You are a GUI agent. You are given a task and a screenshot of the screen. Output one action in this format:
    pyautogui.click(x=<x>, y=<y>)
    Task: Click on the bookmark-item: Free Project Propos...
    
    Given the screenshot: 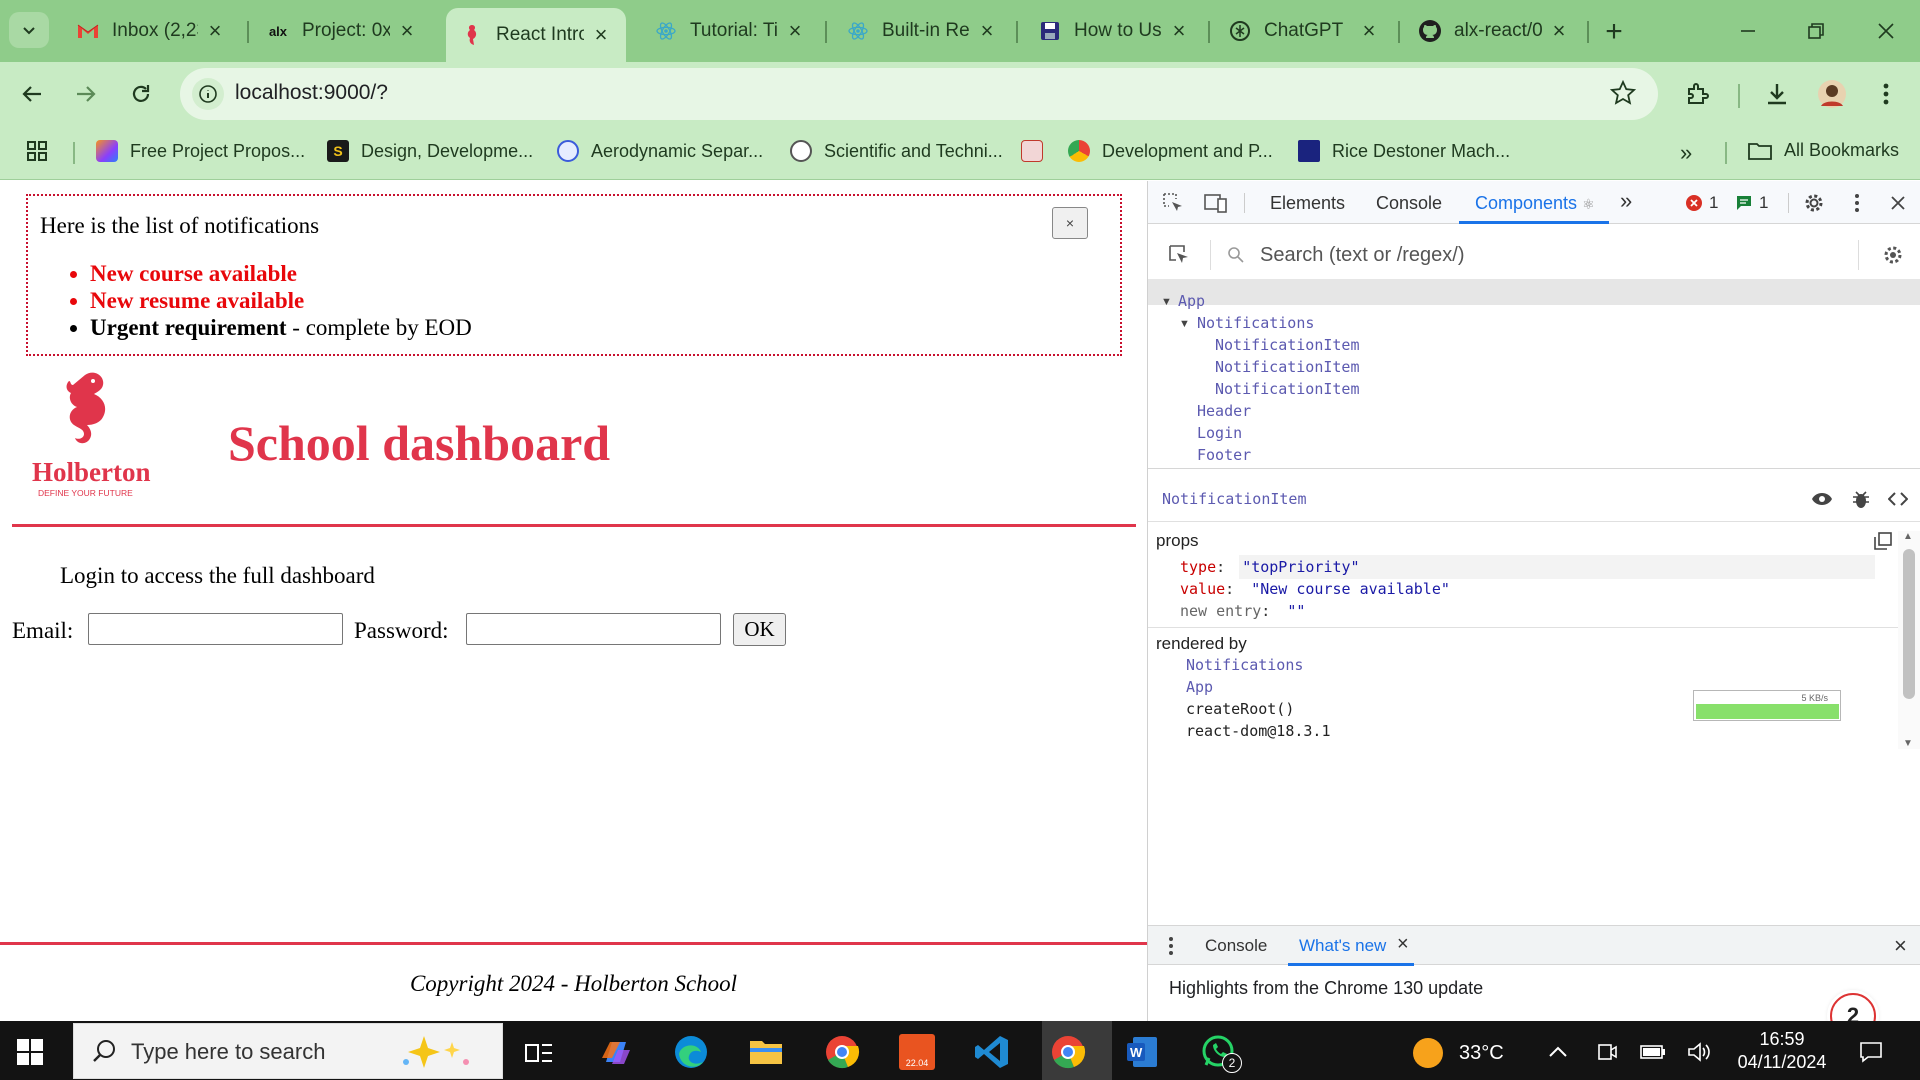 What is the action you would take?
    pyautogui.click(x=200, y=151)
    